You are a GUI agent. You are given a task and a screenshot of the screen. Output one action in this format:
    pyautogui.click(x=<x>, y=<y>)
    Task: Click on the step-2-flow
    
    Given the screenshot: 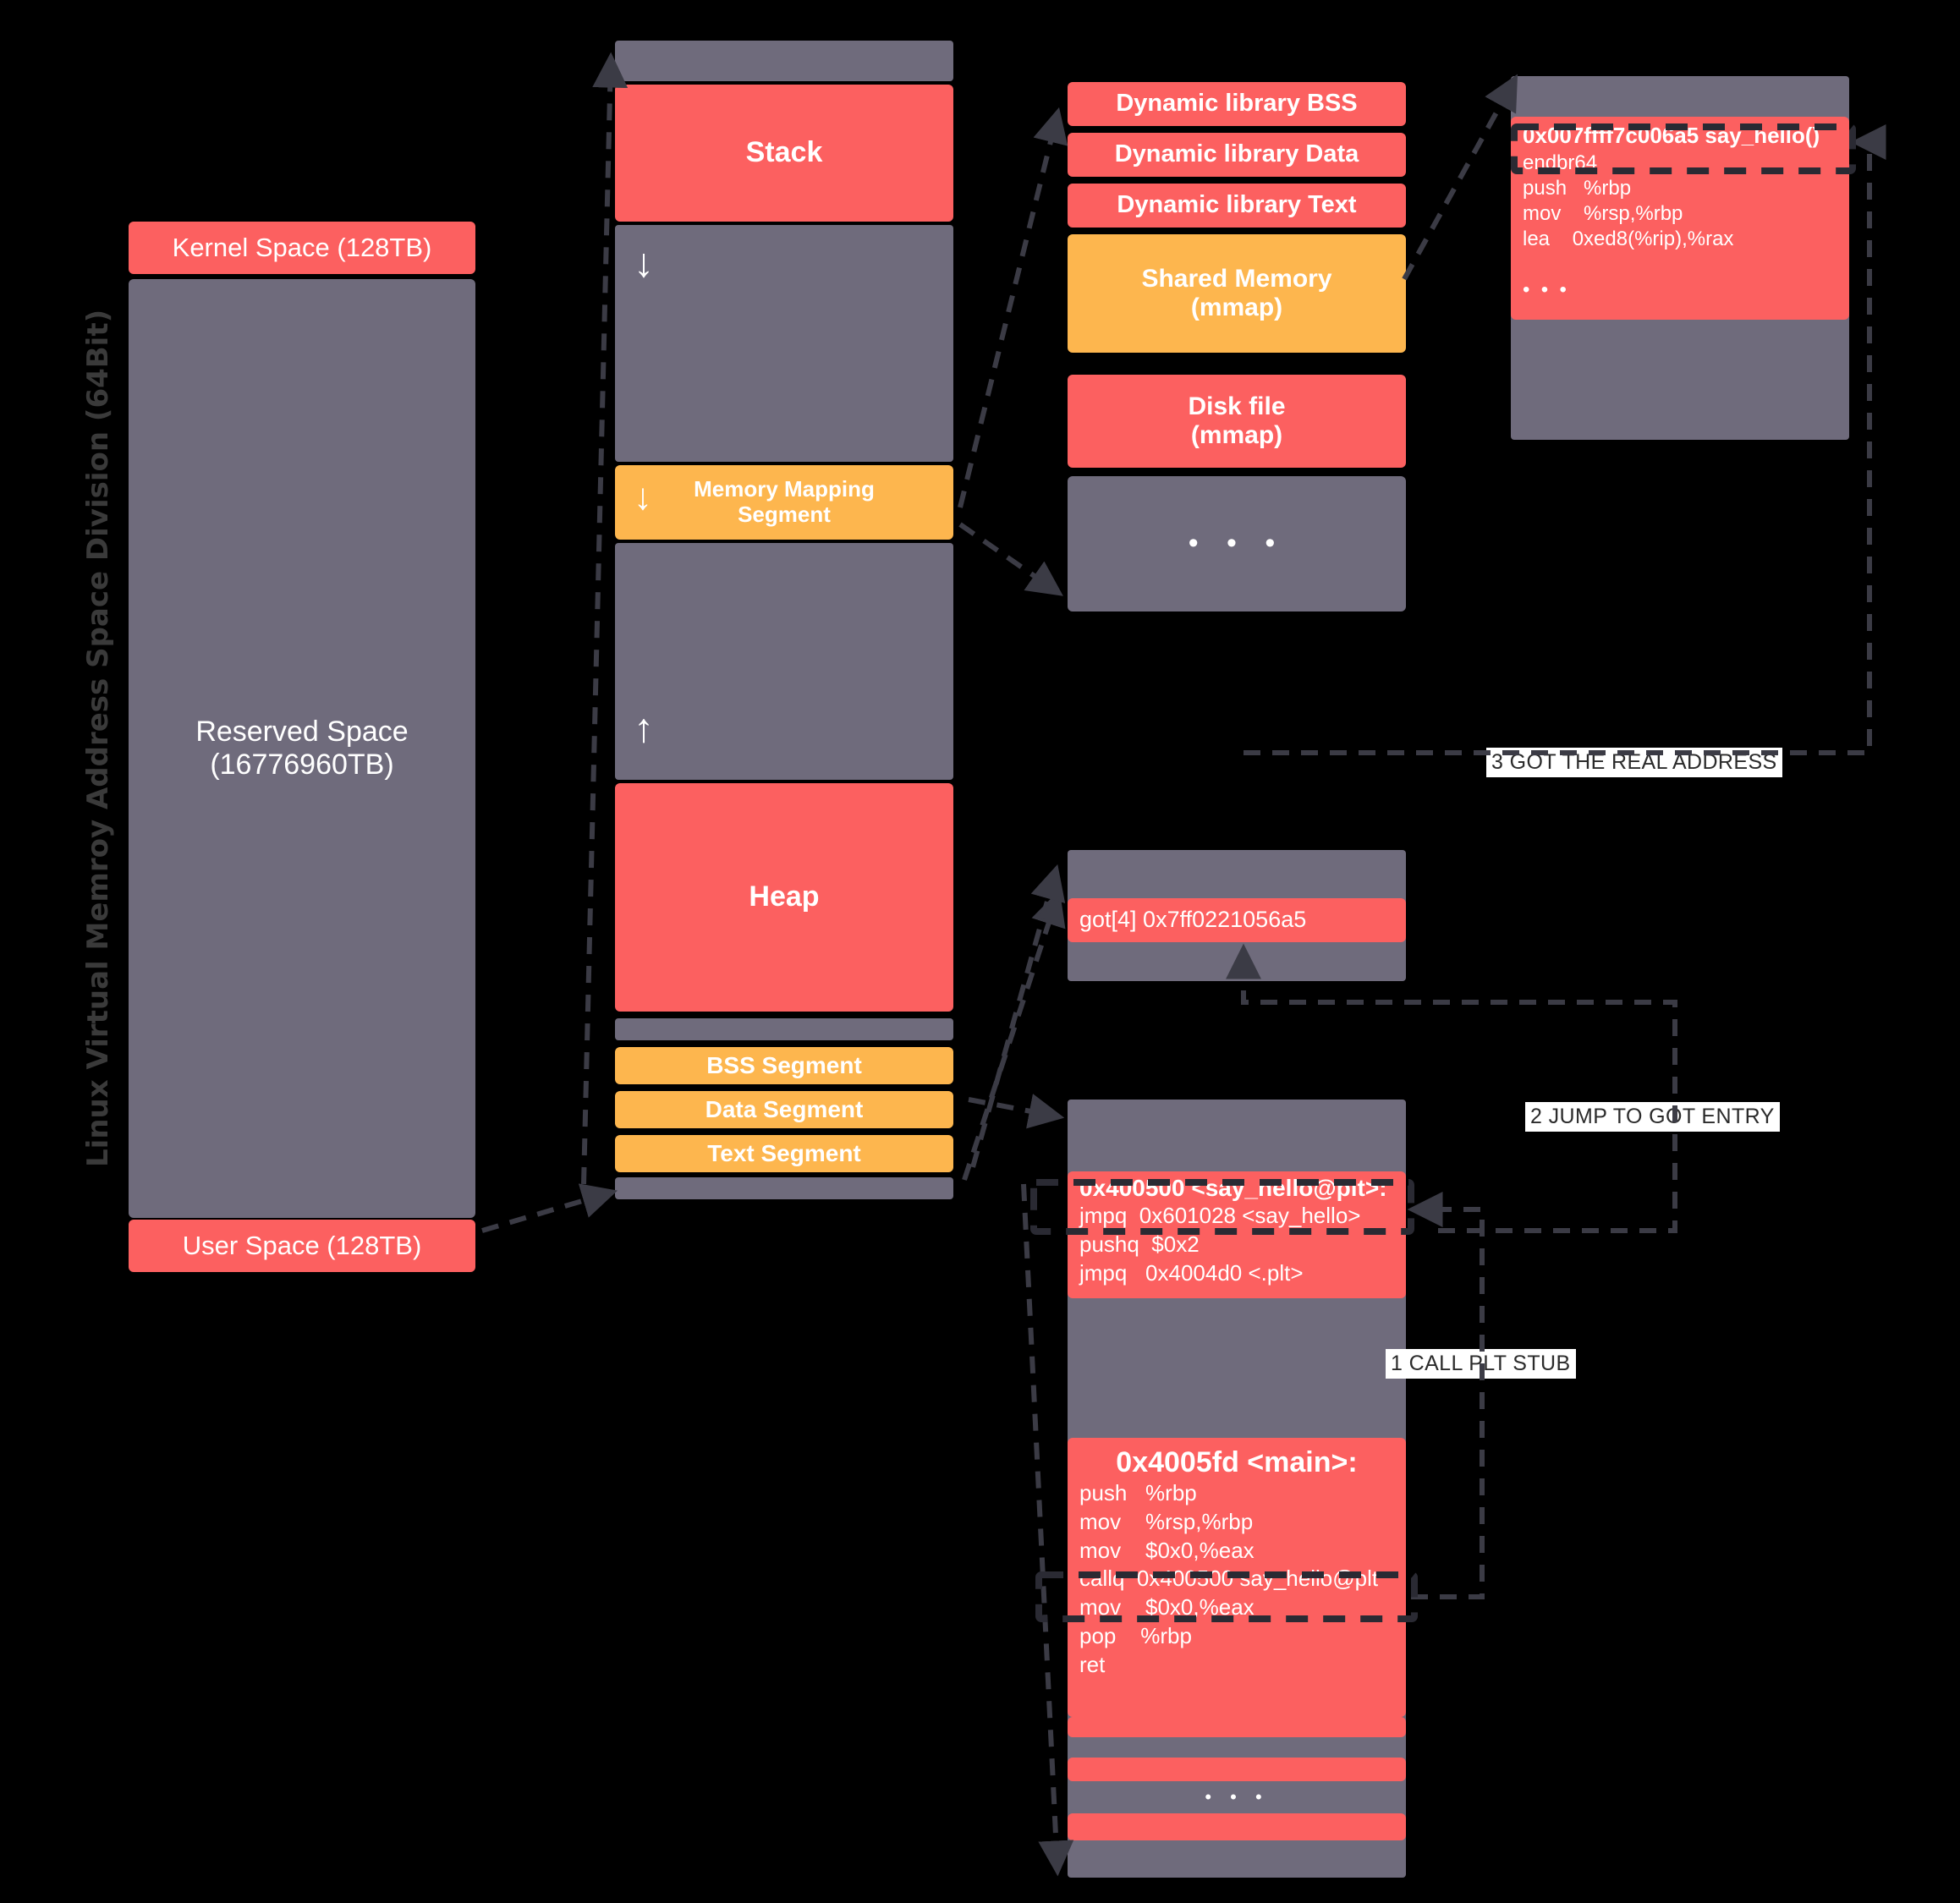 What is the action you would take?
    pyautogui.click(x=1451, y=1088)
    